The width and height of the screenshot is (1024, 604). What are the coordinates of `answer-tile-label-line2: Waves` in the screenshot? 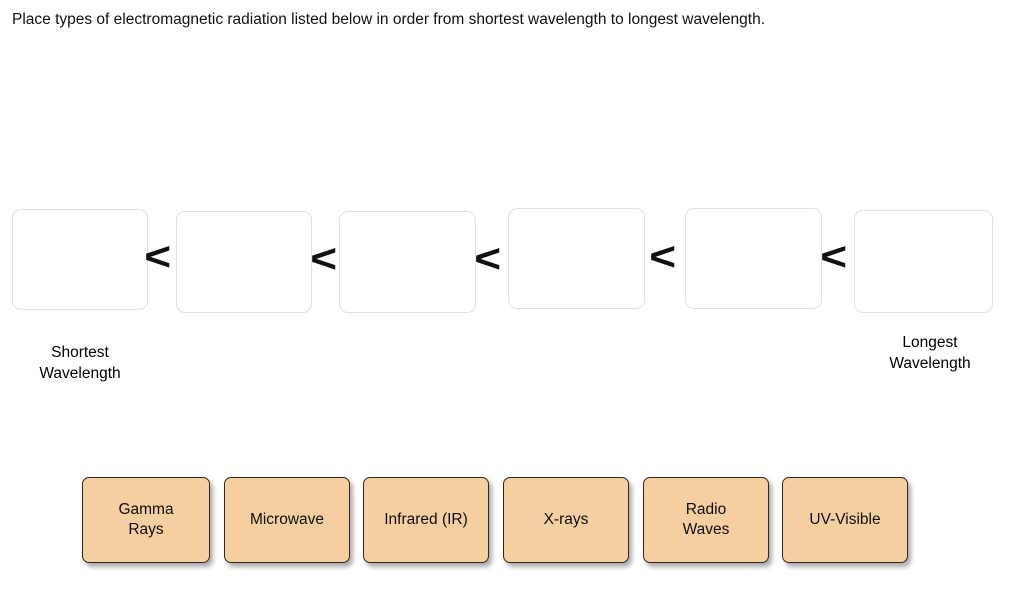 It's located at (706, 529).